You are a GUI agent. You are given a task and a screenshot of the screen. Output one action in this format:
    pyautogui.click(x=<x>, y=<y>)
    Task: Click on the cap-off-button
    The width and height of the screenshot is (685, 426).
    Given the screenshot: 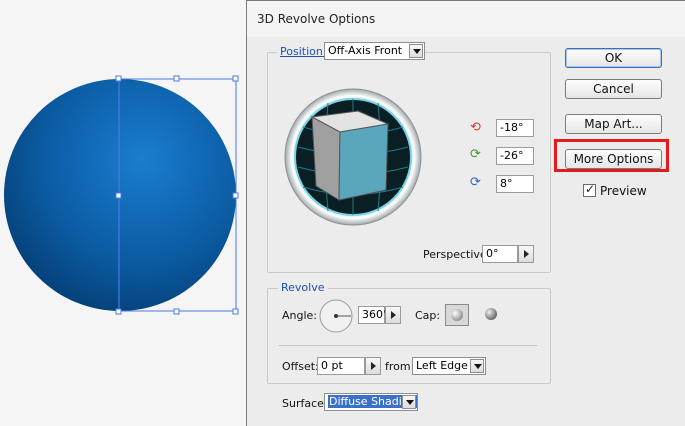 What is the action you would take?
    pyautogui.click(x=492, y=315)
    